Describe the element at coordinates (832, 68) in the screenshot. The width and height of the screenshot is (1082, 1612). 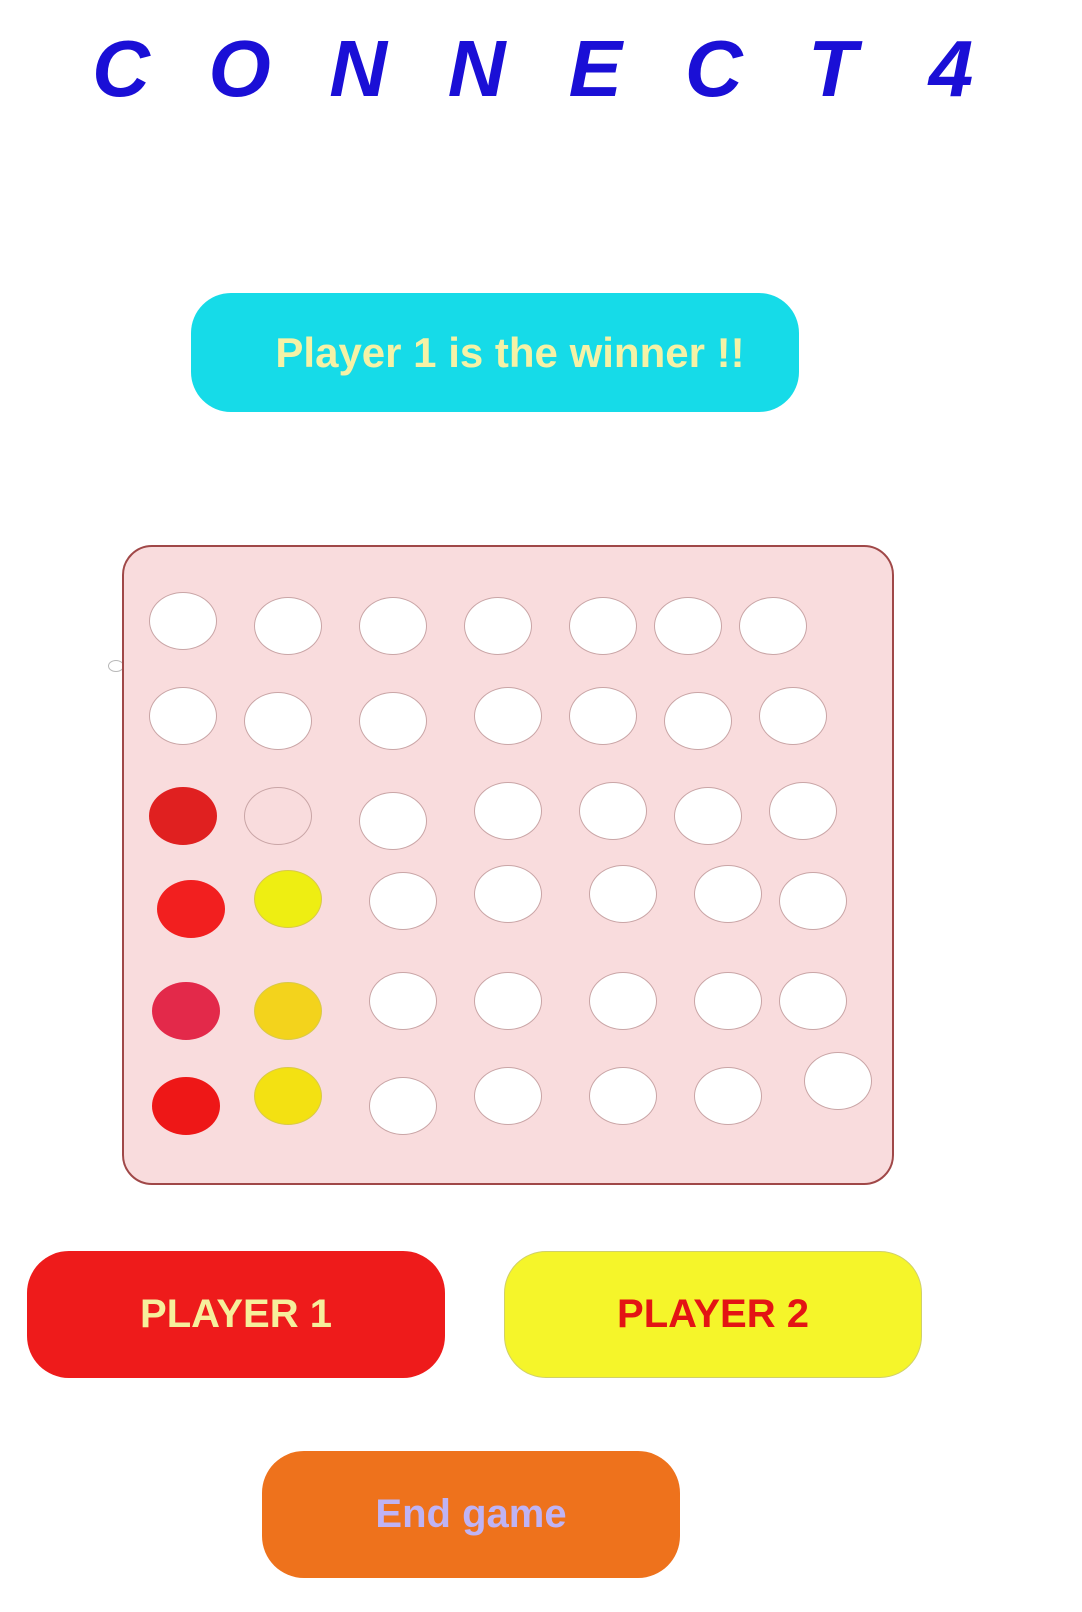
I see `title-letter: T` at that location.